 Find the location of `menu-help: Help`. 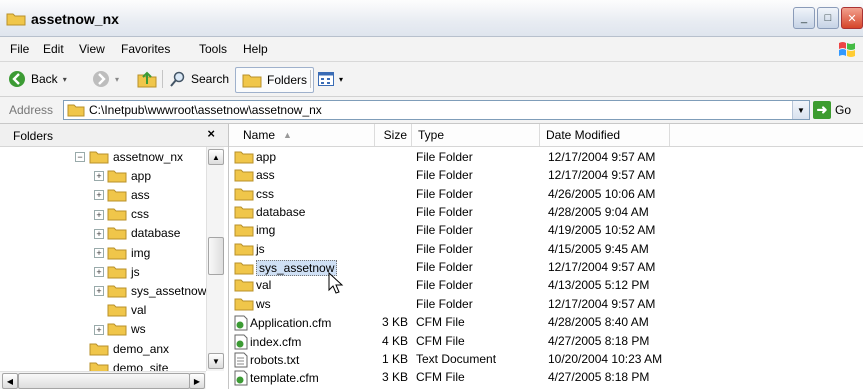

menu-help: Help is located at coordinates (255, 49).